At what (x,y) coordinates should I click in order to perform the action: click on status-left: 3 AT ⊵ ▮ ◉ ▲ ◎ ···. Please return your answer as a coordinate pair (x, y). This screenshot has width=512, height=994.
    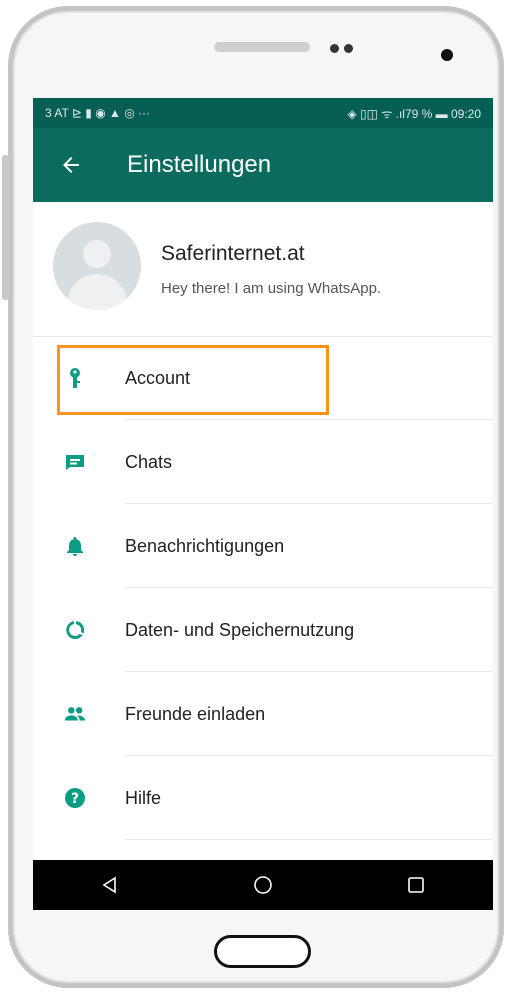
    Looking at the image, I should click on (98, 113).